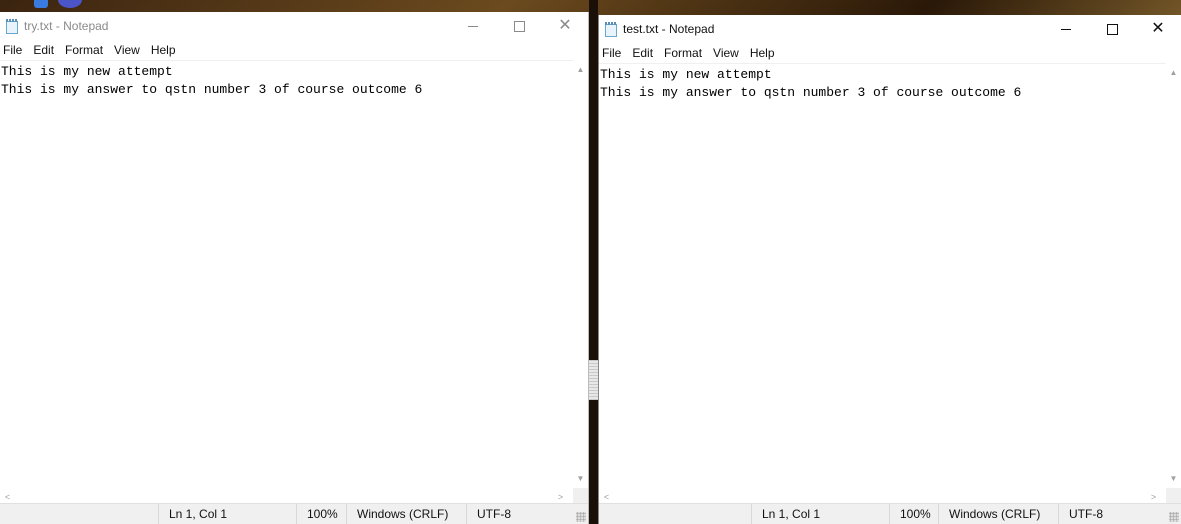  Describe the element at coordinates (593, 262) in the screenshot. I see `window-gap` at that location.